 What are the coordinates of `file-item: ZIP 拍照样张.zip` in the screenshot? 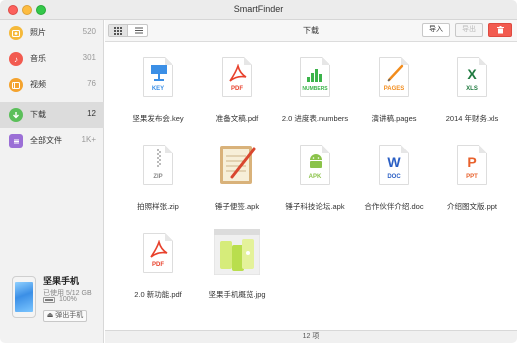 It's located at (158, 172).